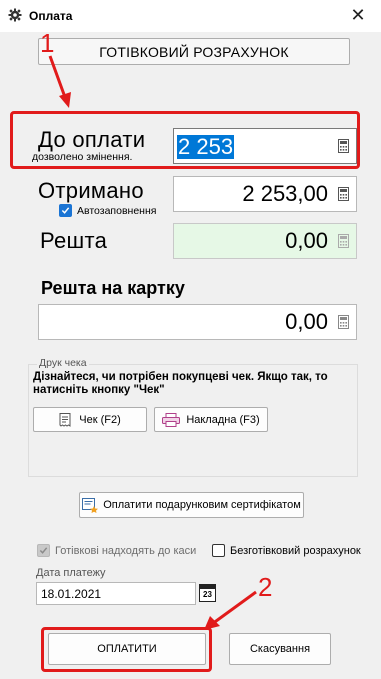 The image size is (381, 679). Describe the element at coordinates (127, 649) in the screenshot. I see `pay-button: ОПЛАТИТИ` at that location.